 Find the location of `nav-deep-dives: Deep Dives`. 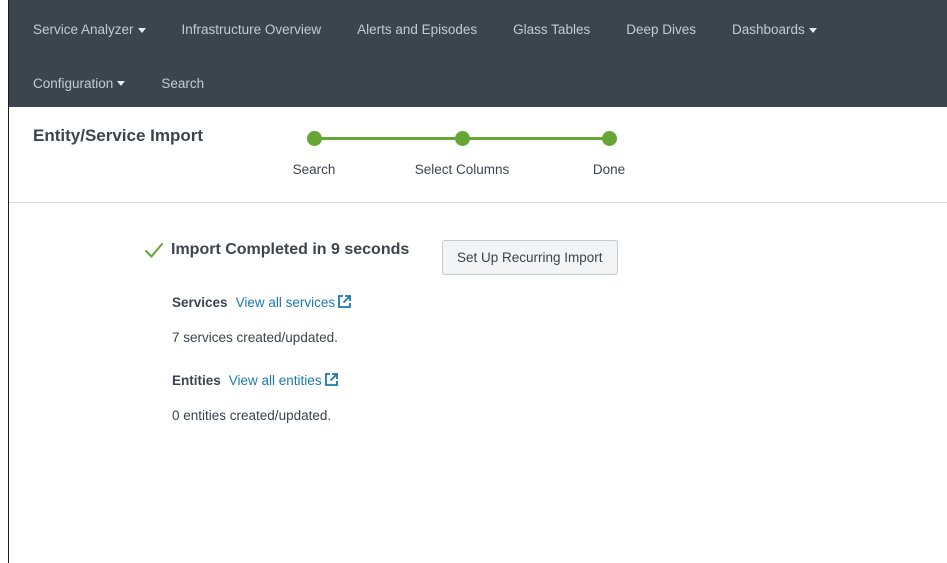

nav-deep-dives: Deep Dives is located at coordinates (661, 30).